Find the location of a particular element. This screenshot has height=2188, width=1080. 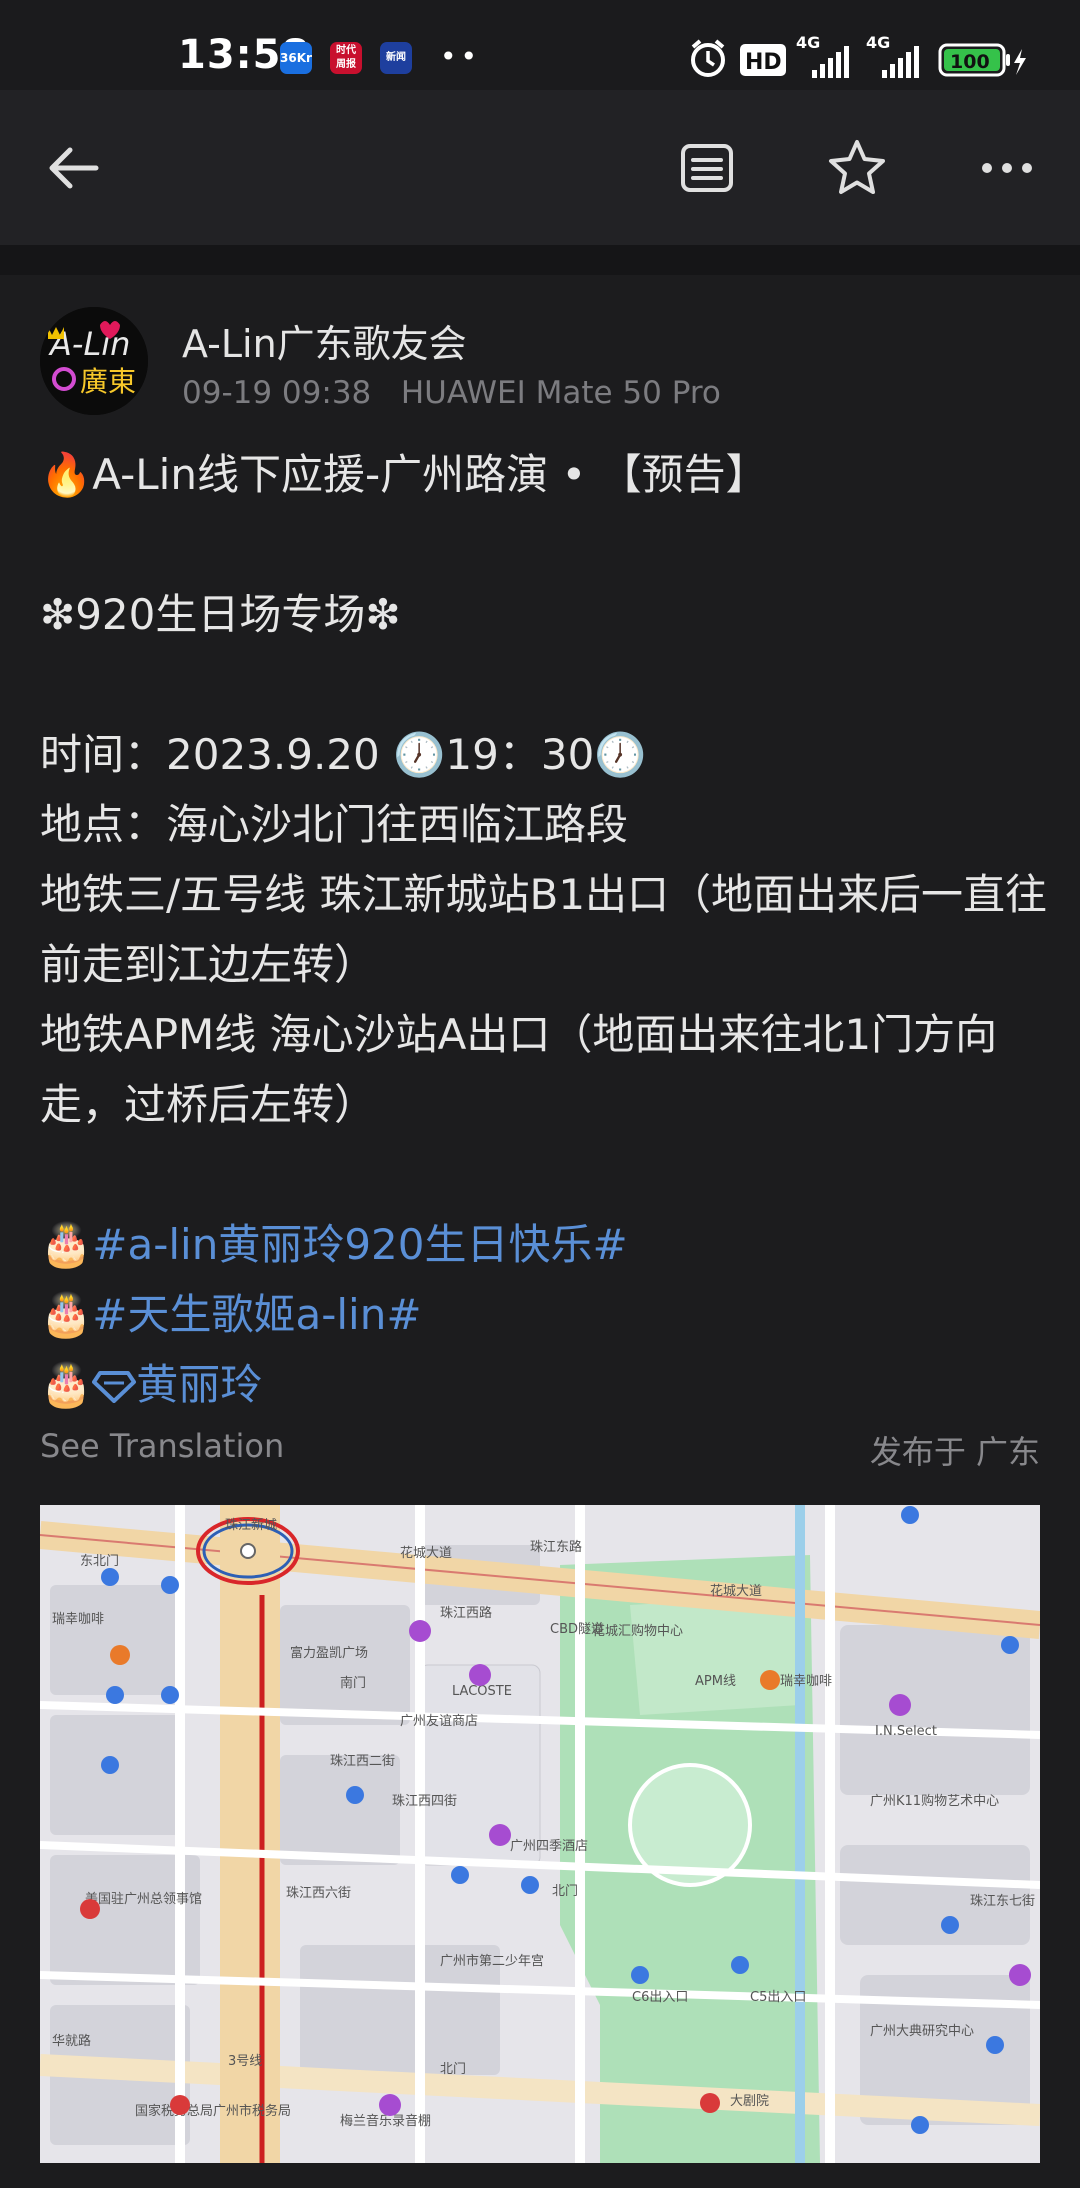

diamond-icon is located at coordinates (114, 1384).